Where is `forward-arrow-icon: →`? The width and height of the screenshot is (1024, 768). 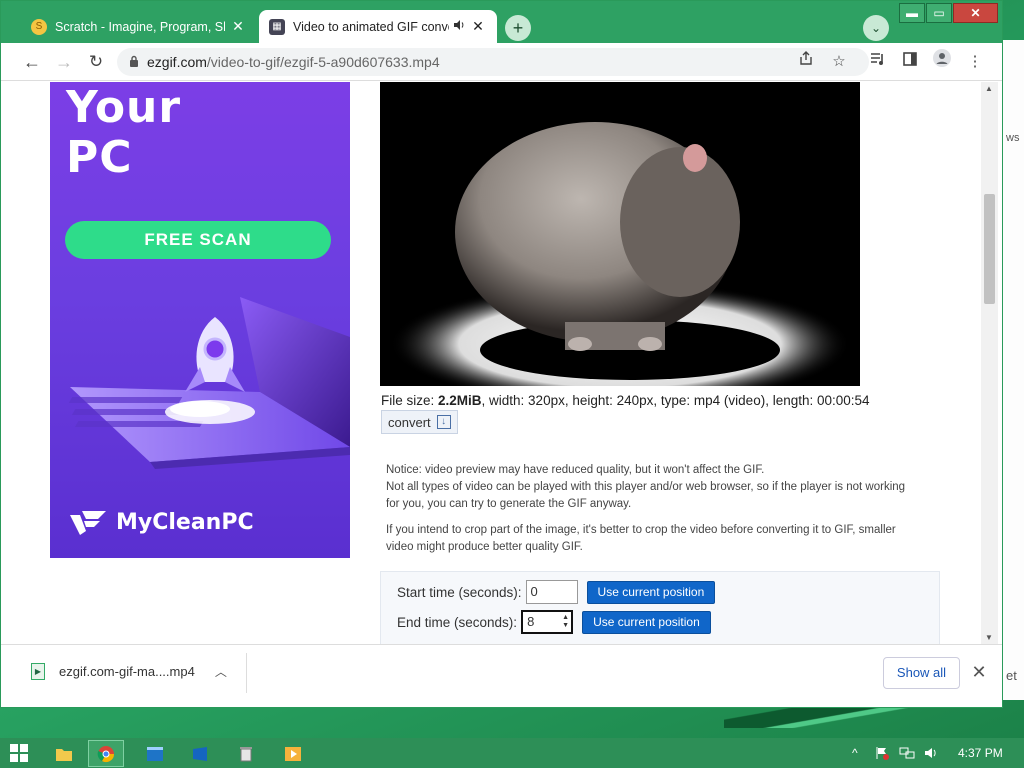
forward-arrow-icon: → is located at coordinates (64, 62).